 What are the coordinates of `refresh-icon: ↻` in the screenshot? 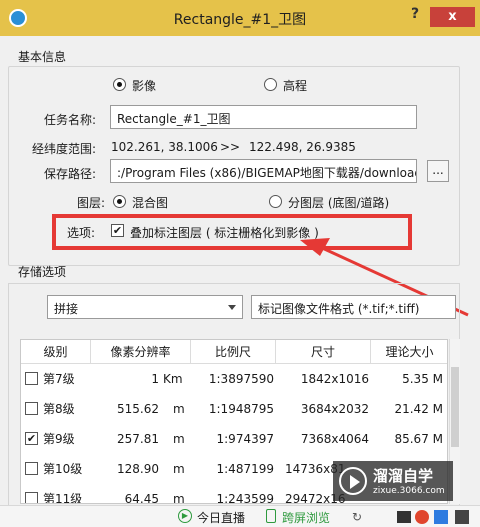 It's located at (357, 517).